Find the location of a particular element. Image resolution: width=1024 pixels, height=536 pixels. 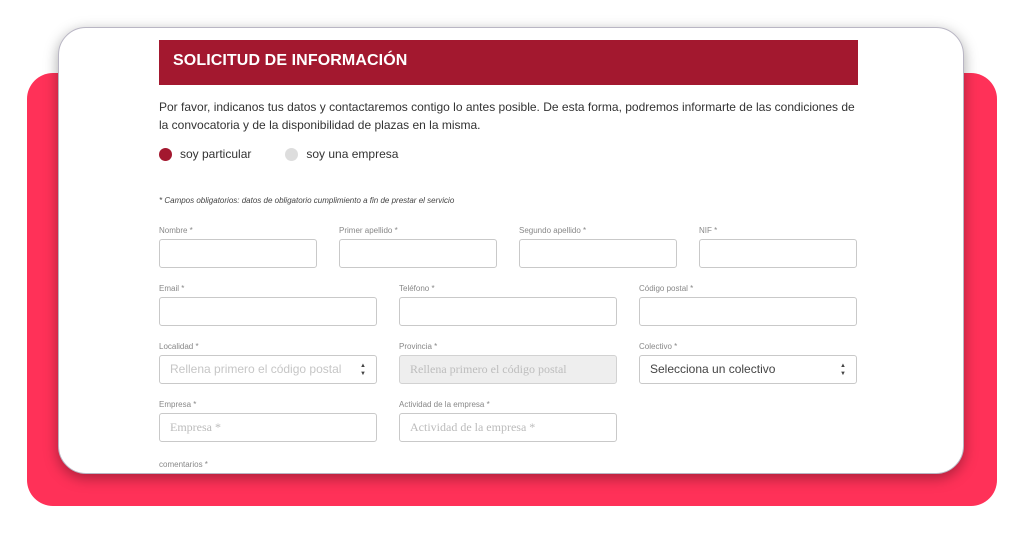

form-header: SOLICITUD DE INFORMACIÓN is located at coordinates (508, 62).